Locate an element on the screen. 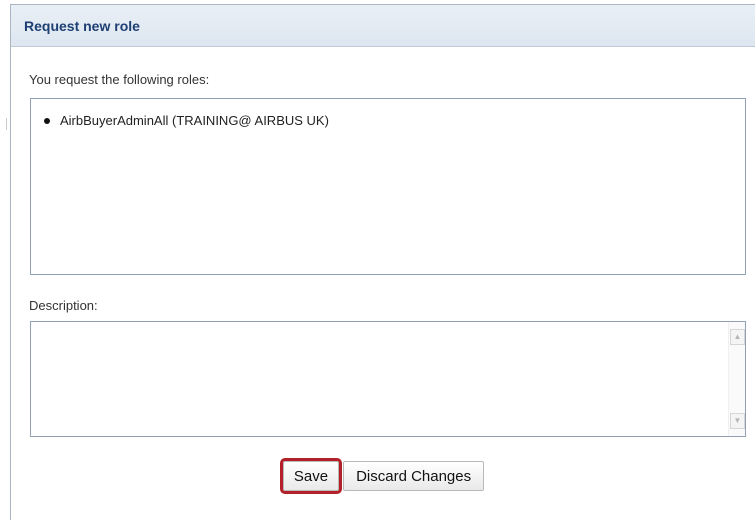 Image resolution: width=755 pixels, height=520 pixels. roles-list: AirbBuyerAdminAll (TRAINING@ AIRBUS UK) is located at coordinates (388, 113).